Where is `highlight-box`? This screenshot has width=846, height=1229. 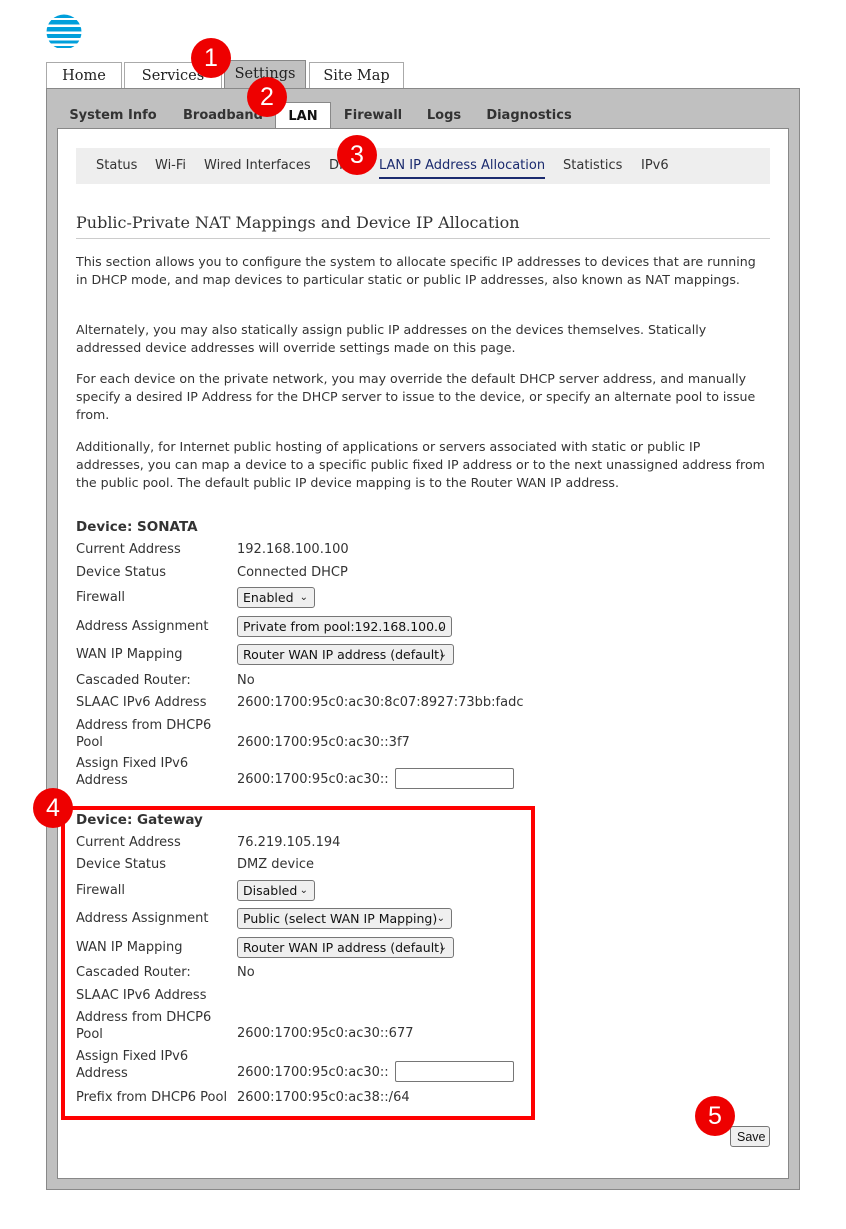 highlight-box is located at coordinates (298, 963).